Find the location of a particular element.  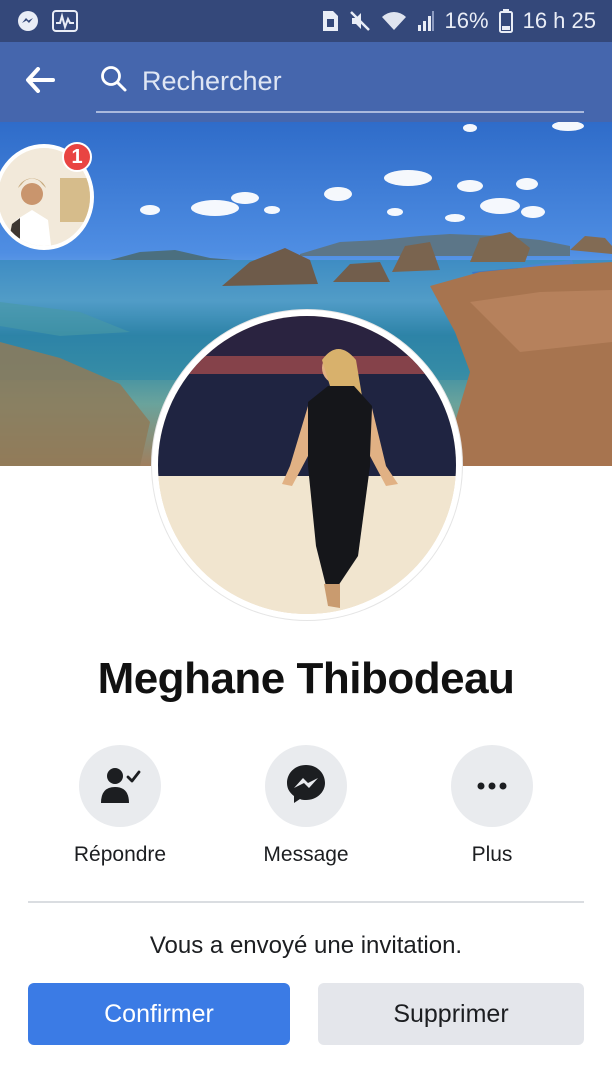

search-icon is located at coordinates (112, 81).